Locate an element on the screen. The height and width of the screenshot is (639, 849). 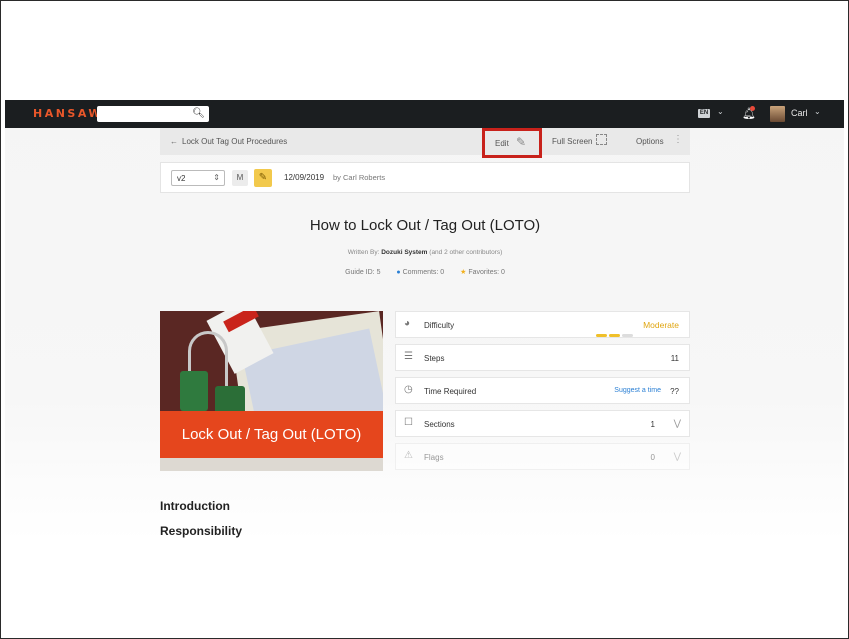
user-menu-chevron-down-icon: ⌄ is located at coordinates (817, 111).